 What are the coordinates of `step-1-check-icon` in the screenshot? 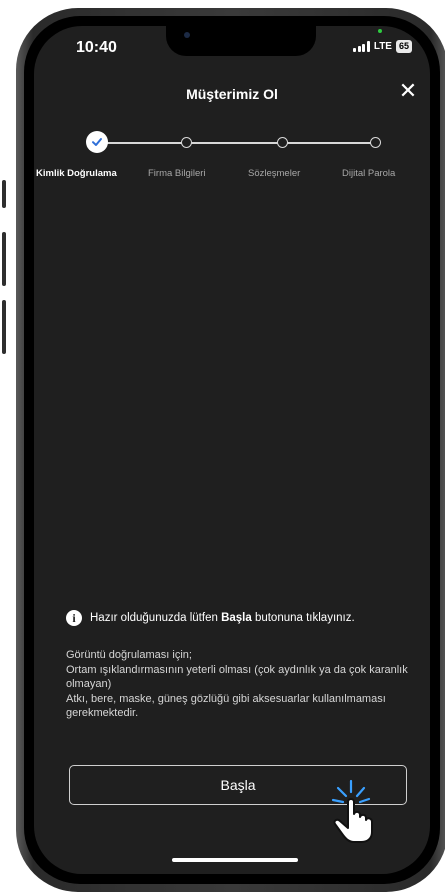 It's located at (97, 142).